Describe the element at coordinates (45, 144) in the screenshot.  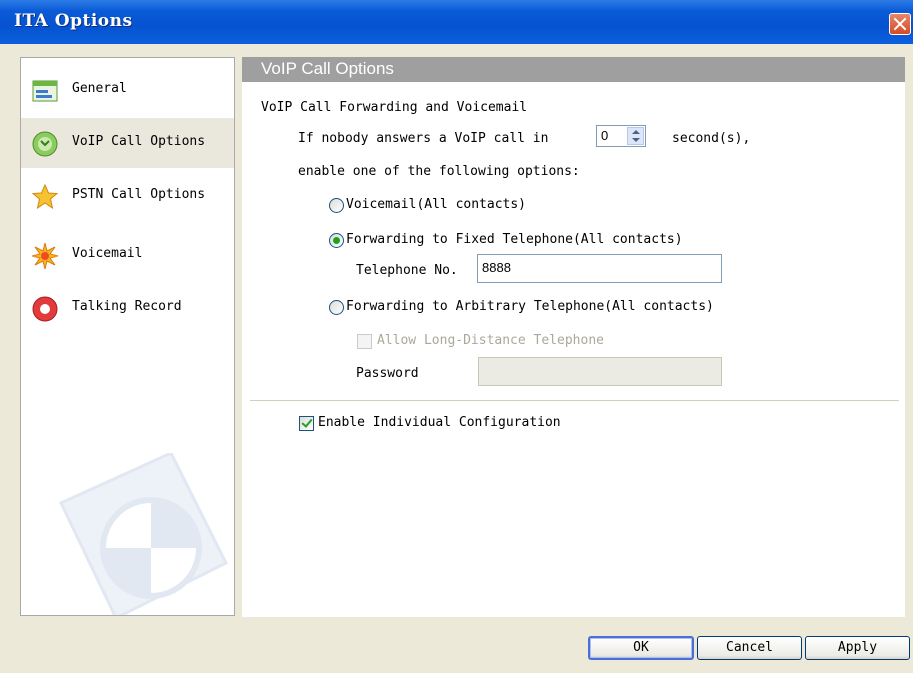
I see `voip-icon` at that location.